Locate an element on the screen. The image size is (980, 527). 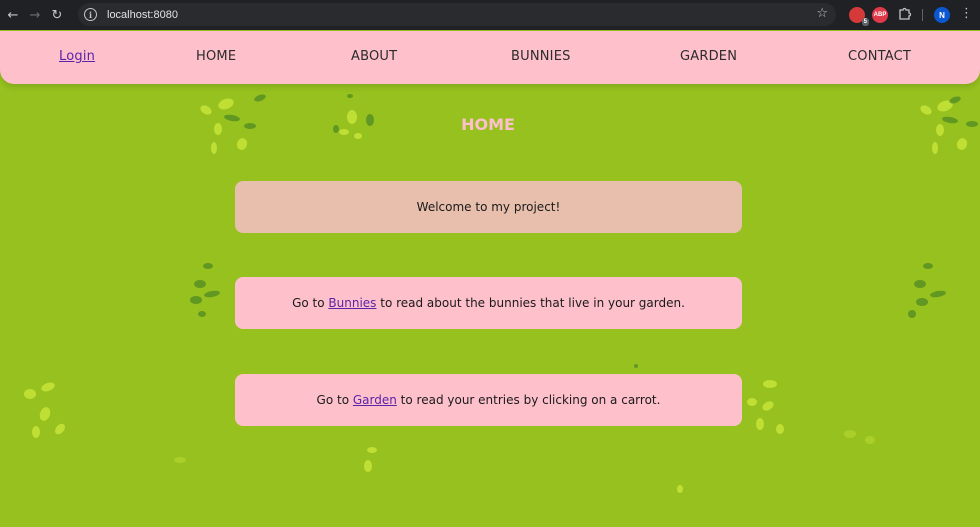
bunnies-link: Bunnies is located at coordinates (352, 303).